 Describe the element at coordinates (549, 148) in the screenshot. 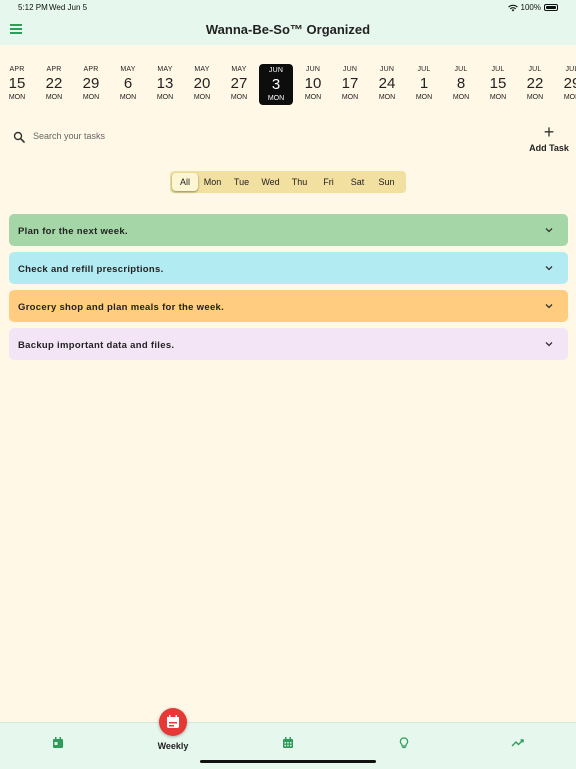

I see `add-task-label: Add Task` at that location.